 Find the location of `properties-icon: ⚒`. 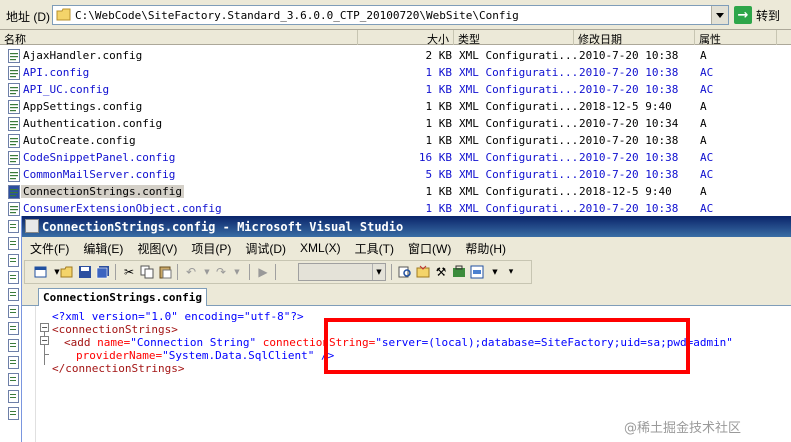

properties-icon: ⚒ is located at coordinates (441, 272).